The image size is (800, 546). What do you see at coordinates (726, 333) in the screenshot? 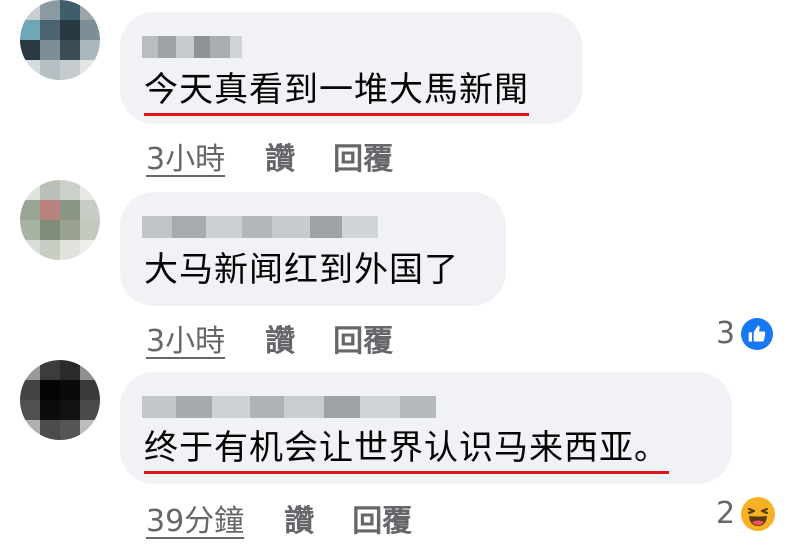
I see `reaction-count: 3` at bounding box center [726, 333].